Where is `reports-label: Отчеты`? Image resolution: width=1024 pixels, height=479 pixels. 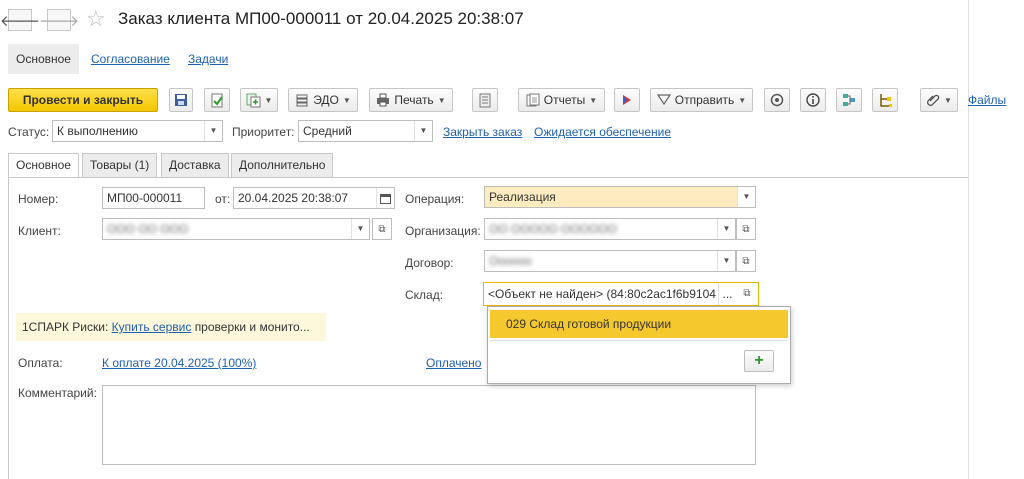 reports-label: Отчеты is located at coordinates (564, 100).